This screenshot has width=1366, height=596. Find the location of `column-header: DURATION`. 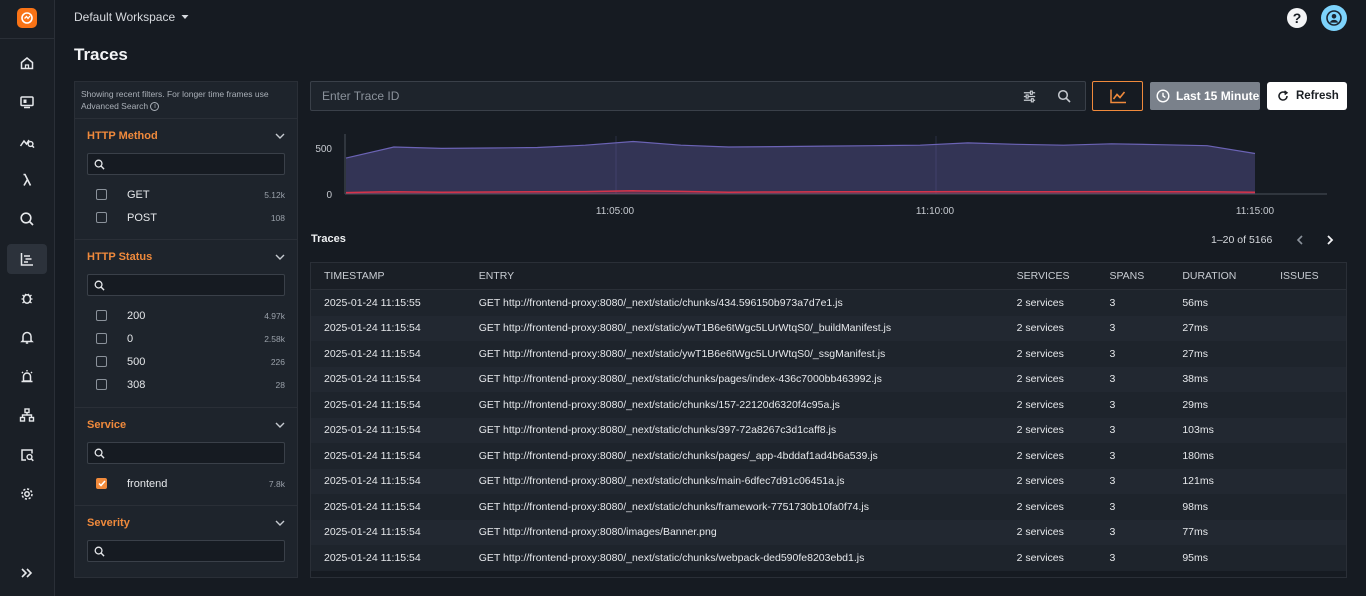

column-header: DURATION is located at coordinates (1218, 276).